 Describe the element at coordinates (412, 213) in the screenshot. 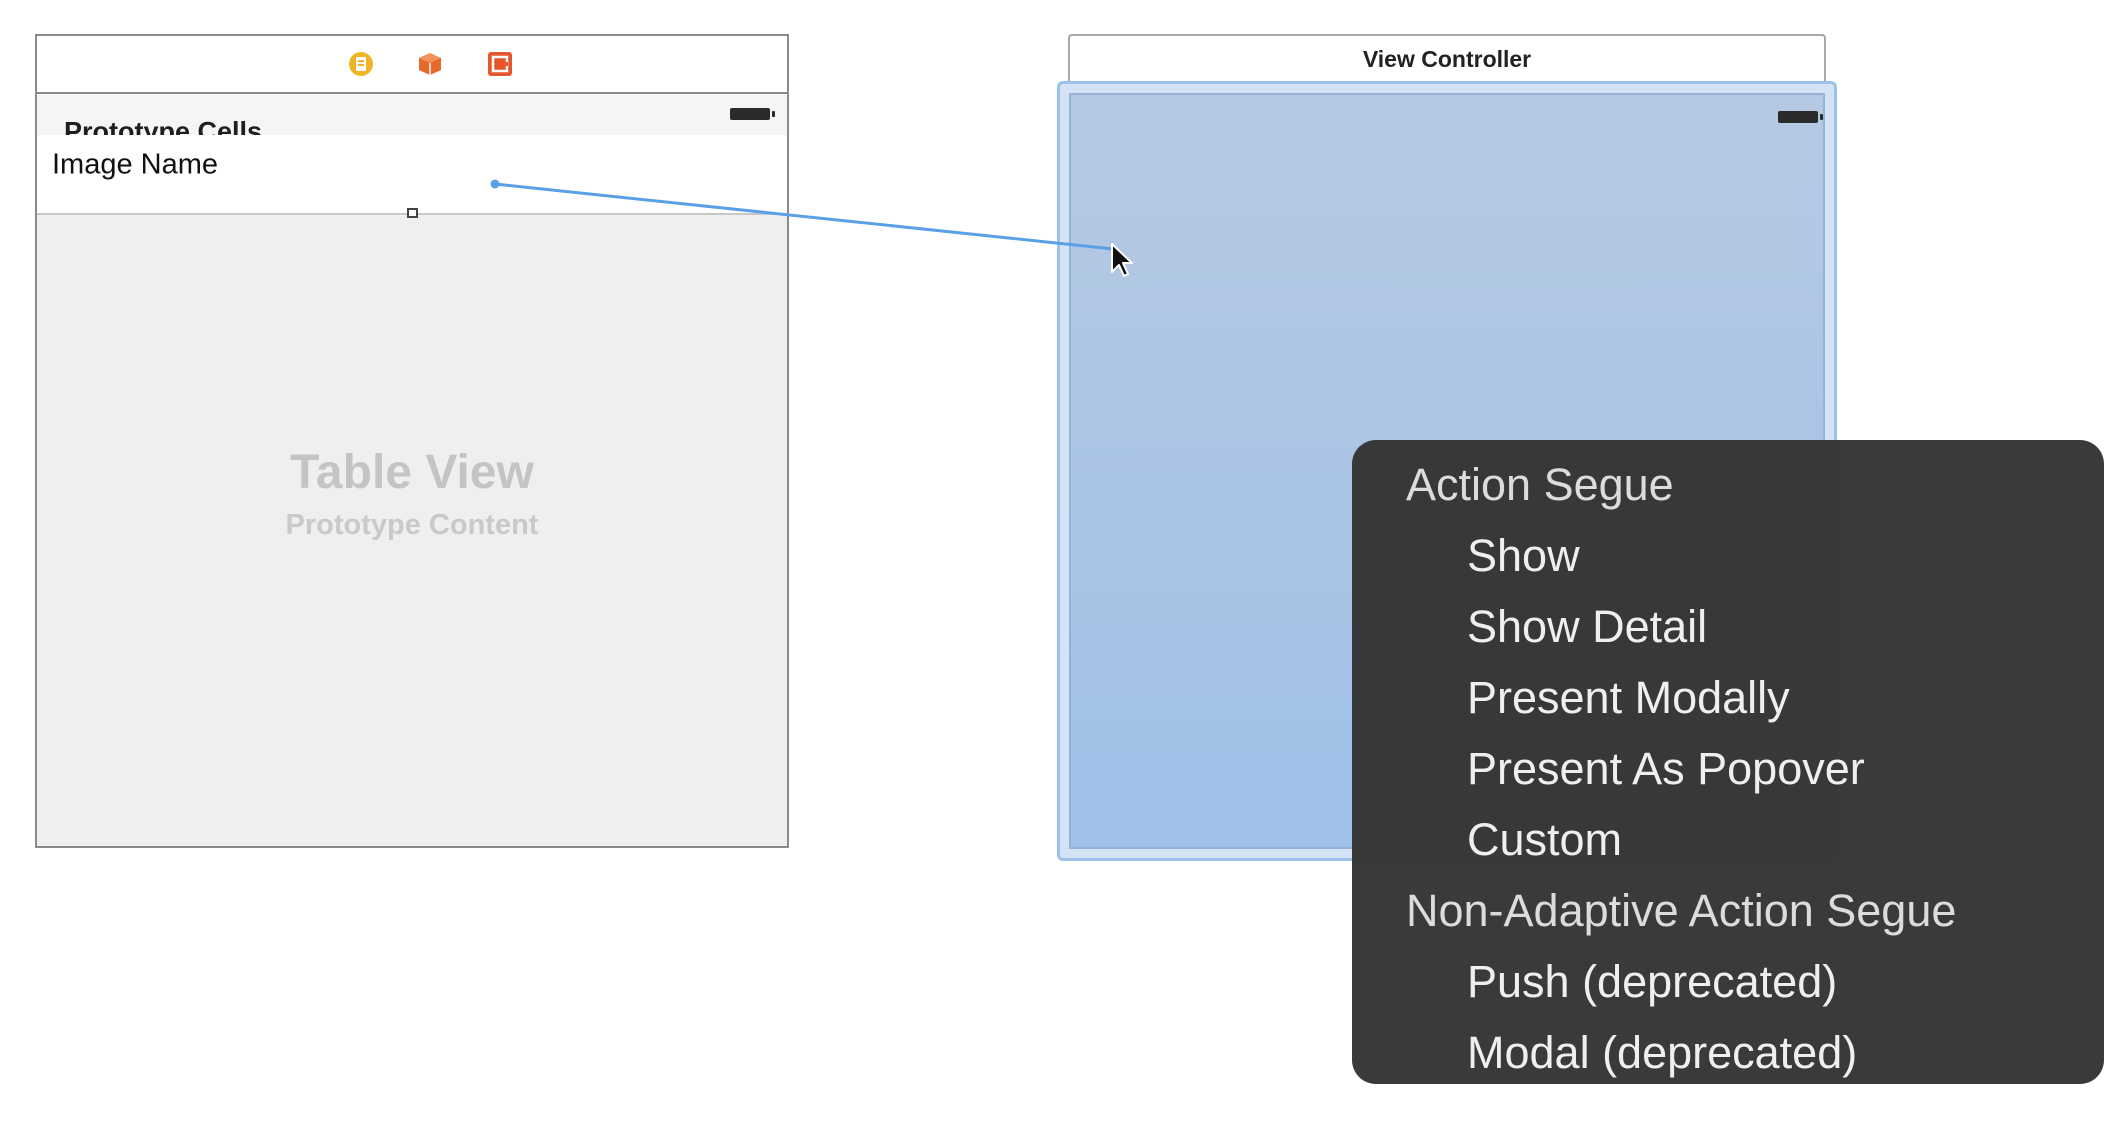

I see `cell-resize-handle` at that location.